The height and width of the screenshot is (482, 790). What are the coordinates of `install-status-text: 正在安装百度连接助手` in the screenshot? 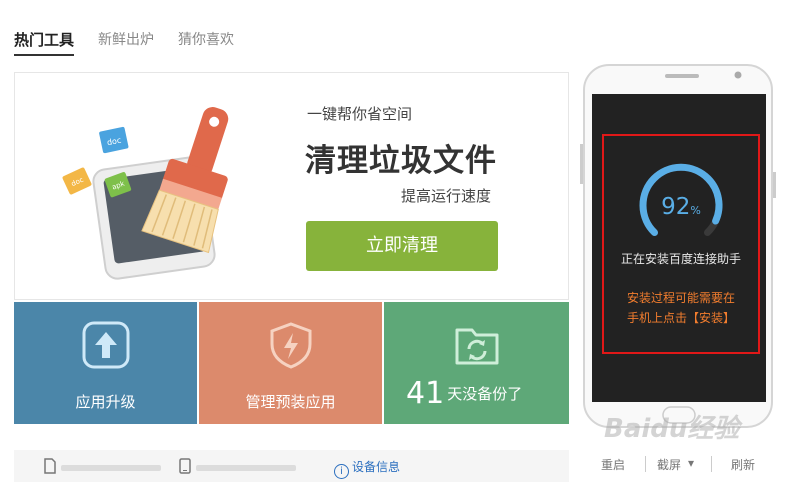 It's located at (680, 259).